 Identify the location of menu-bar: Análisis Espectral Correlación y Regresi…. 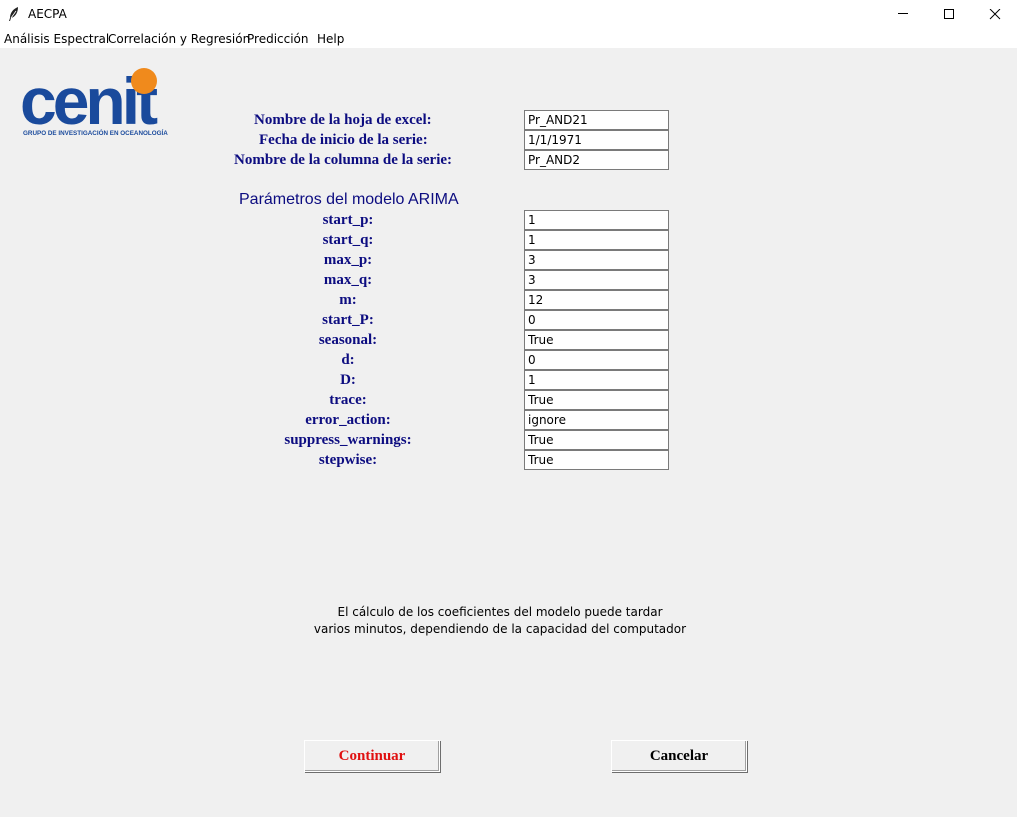
(508, 39).